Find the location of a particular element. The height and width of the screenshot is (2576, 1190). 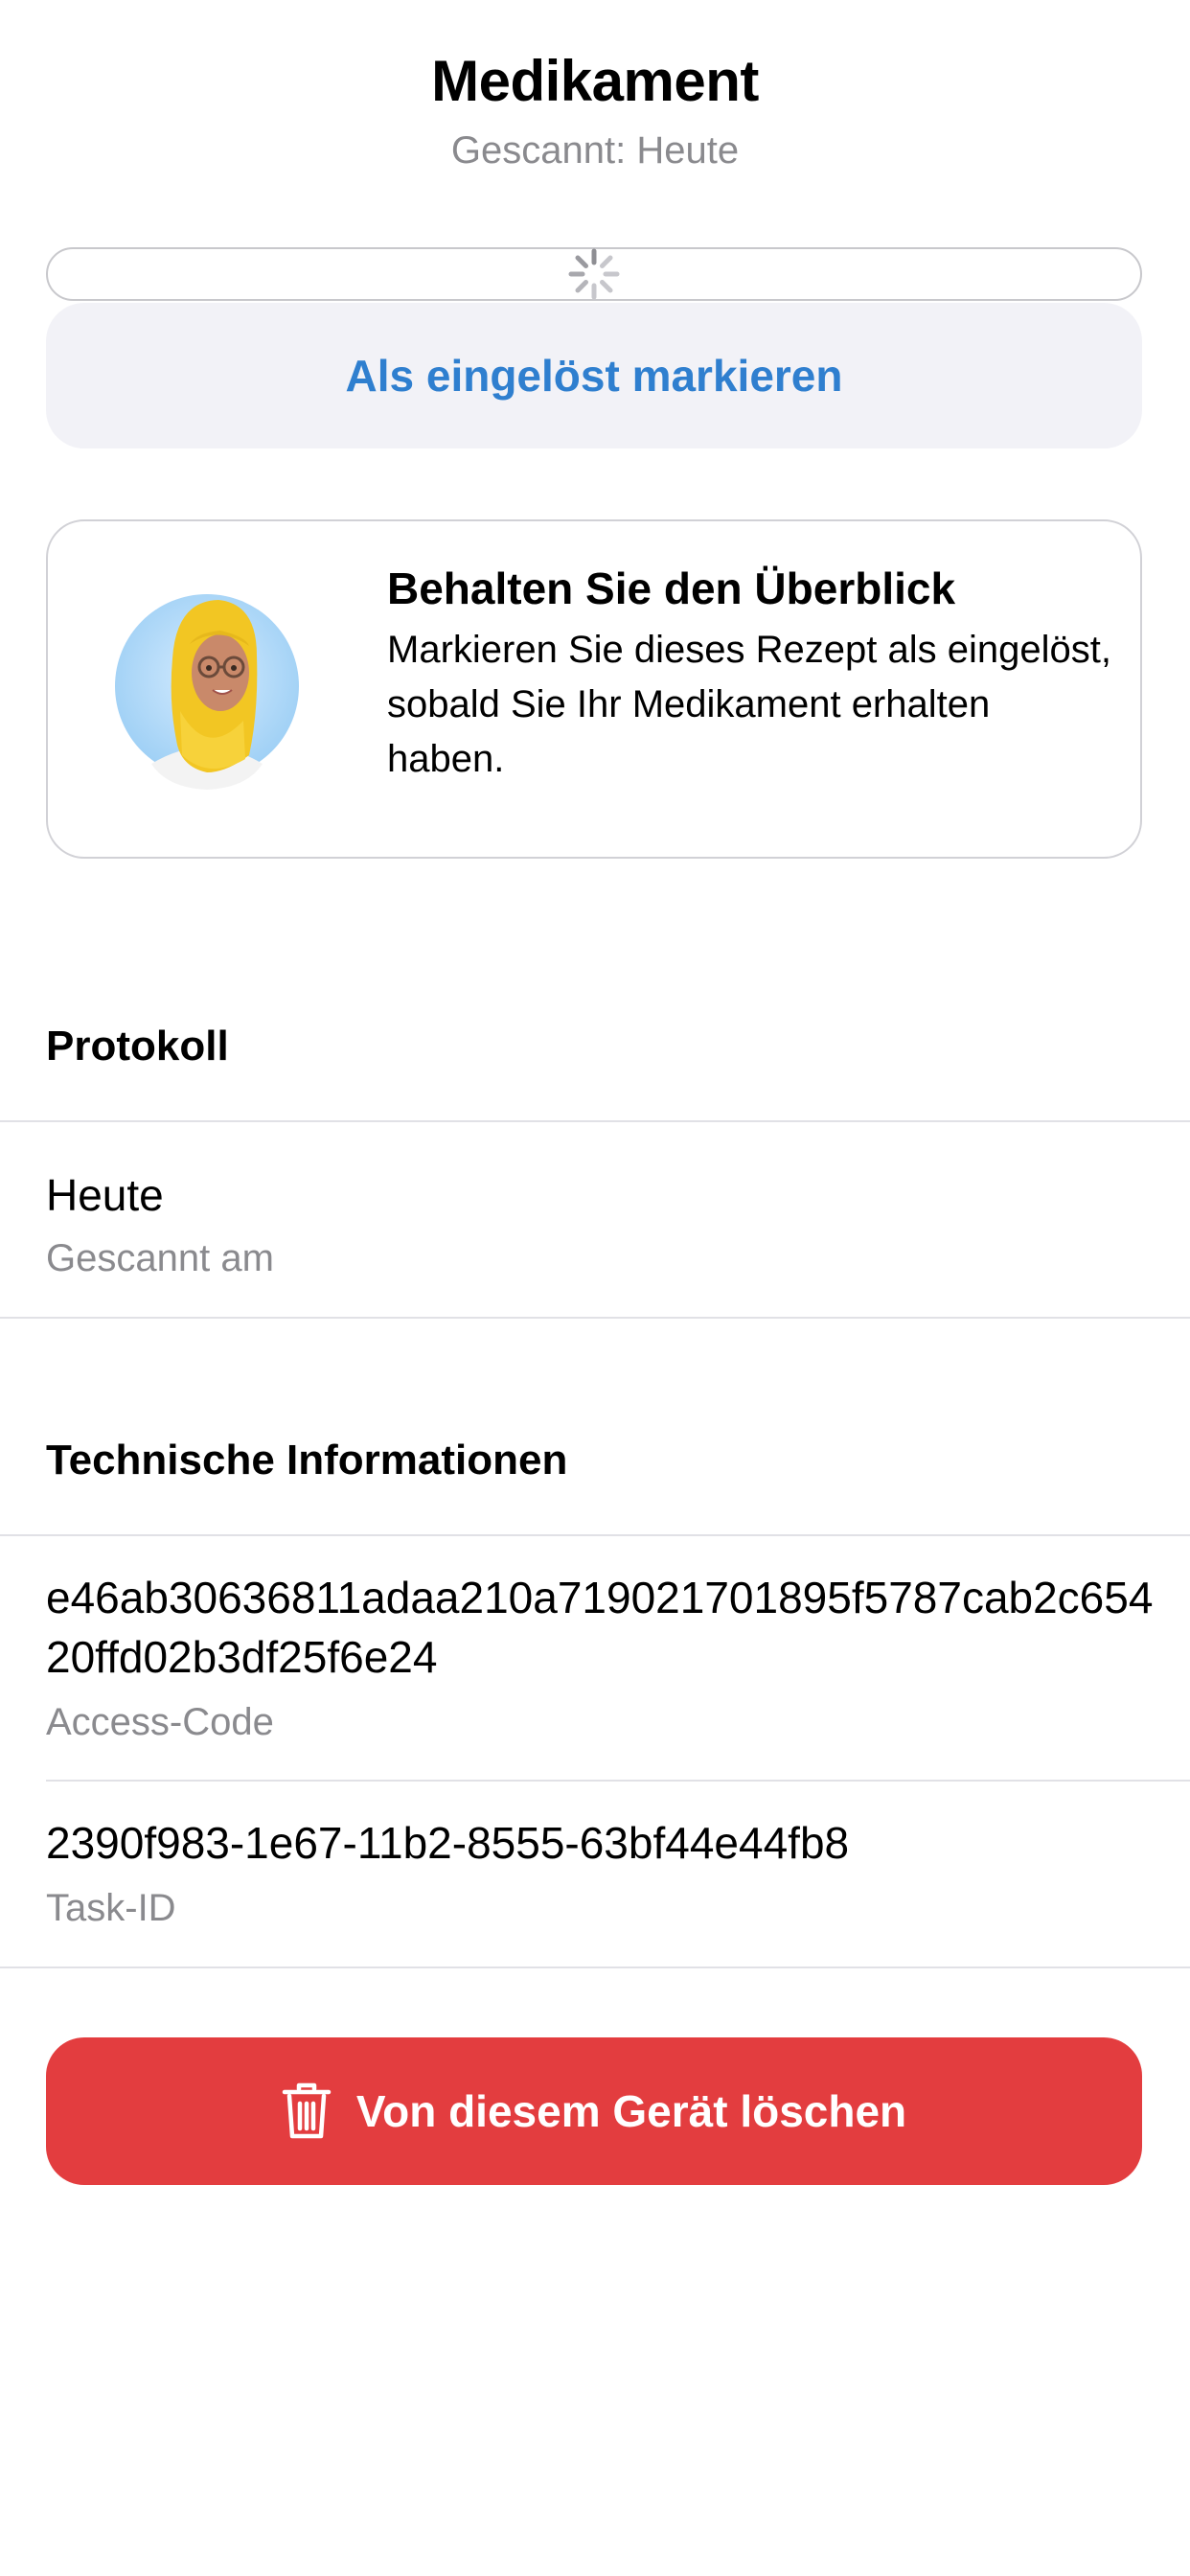

loading-indicator-bar is located at coordinates (594, 274).